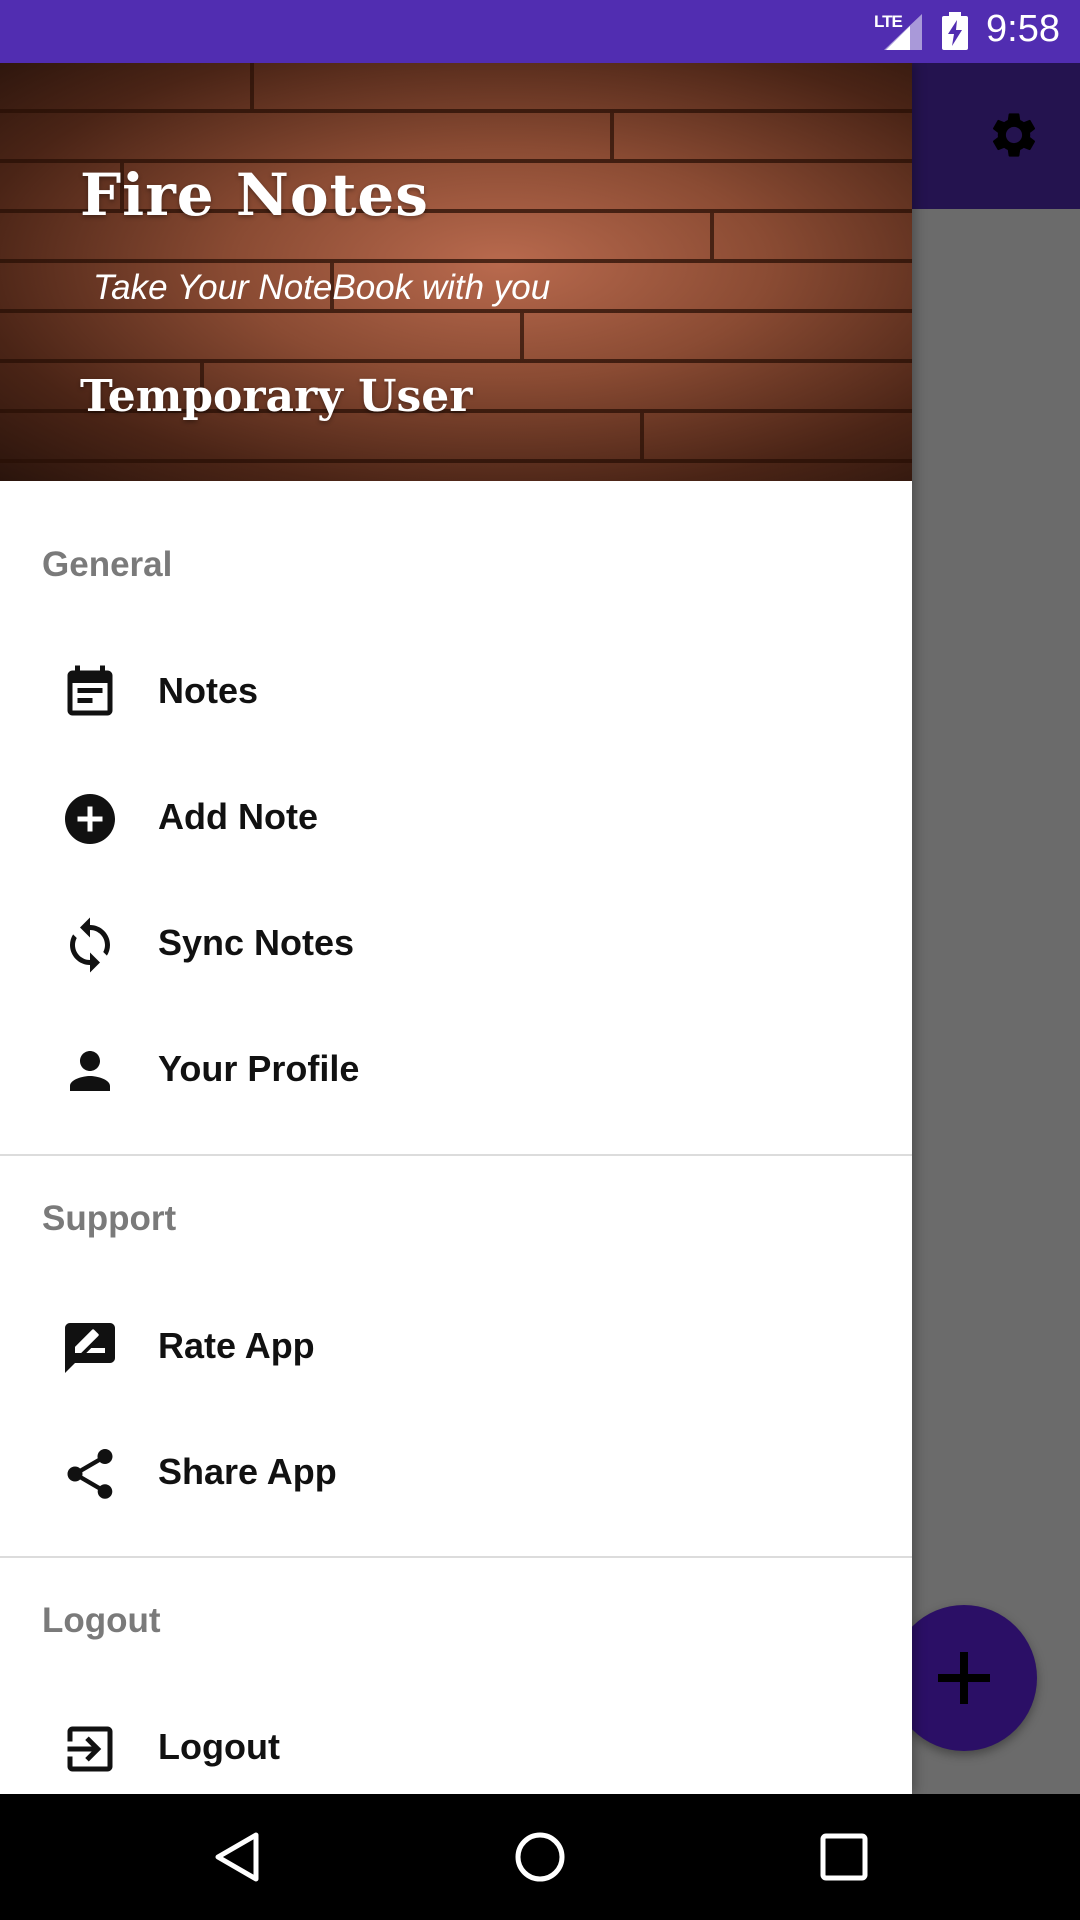  What do you see at coordinates (247, 1471) in the screenshot?
I see `menu-item-label: Share App` at bounding box center [247, 1471].